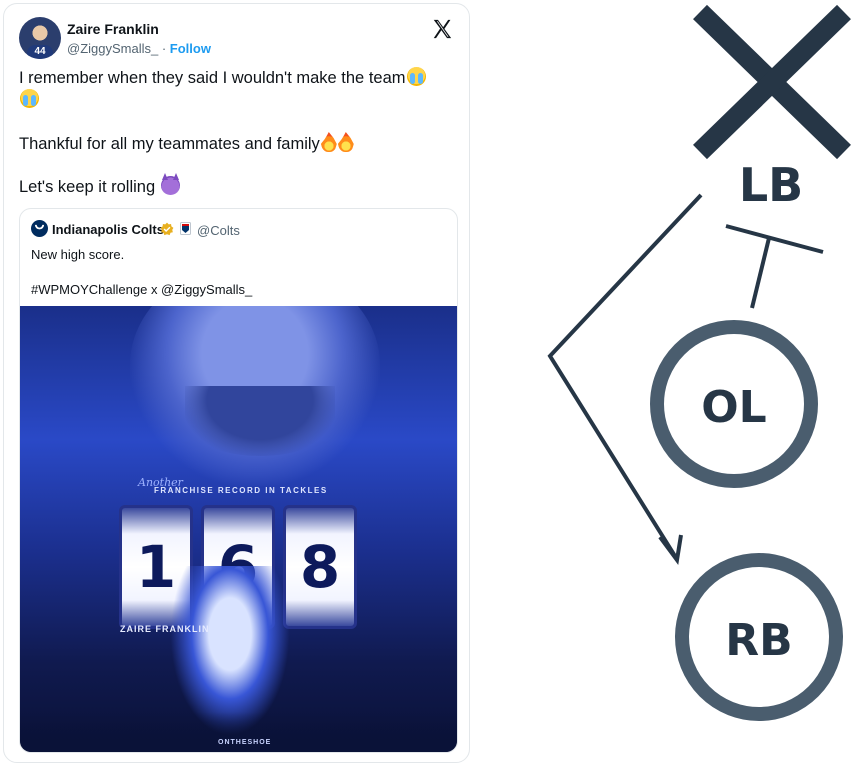 This screenshot has height=763, width=861. I want to click on jersey-number: 44, so click(40, 52).